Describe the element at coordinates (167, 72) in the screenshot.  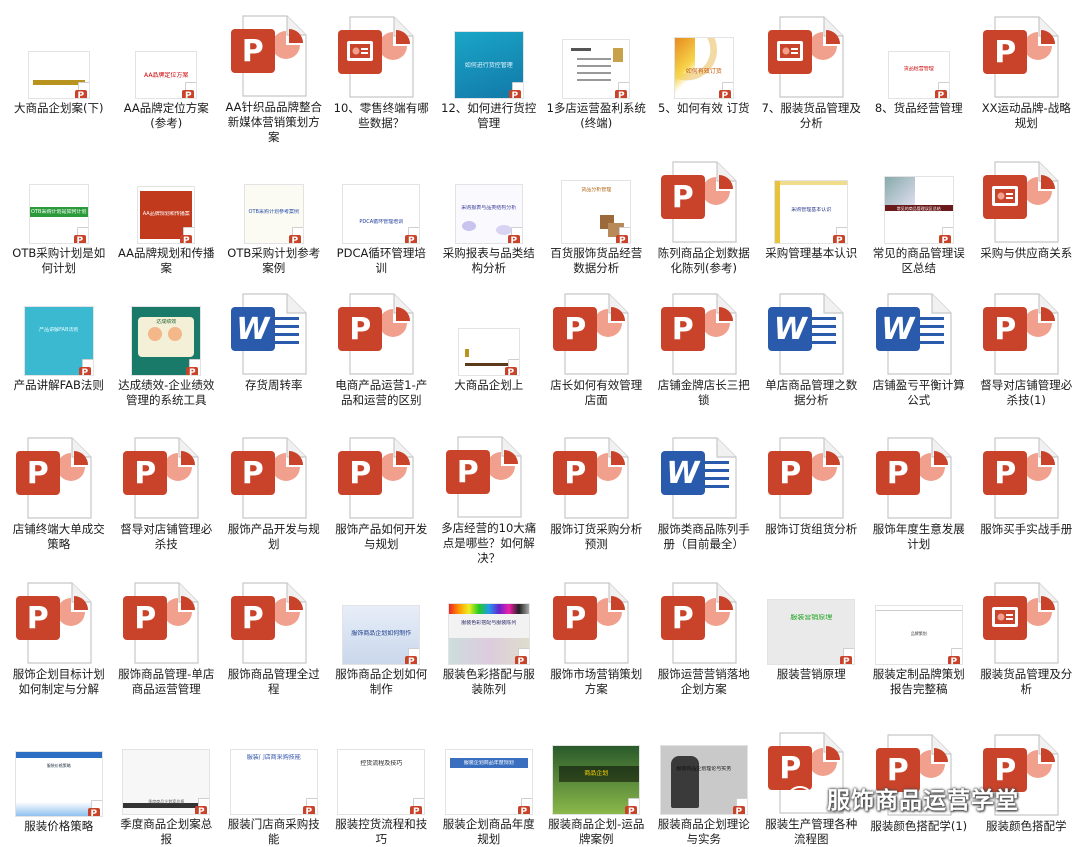
I see `file-item: AA品牌定位方案 P AA品牌定位方案(参考)` at that location.